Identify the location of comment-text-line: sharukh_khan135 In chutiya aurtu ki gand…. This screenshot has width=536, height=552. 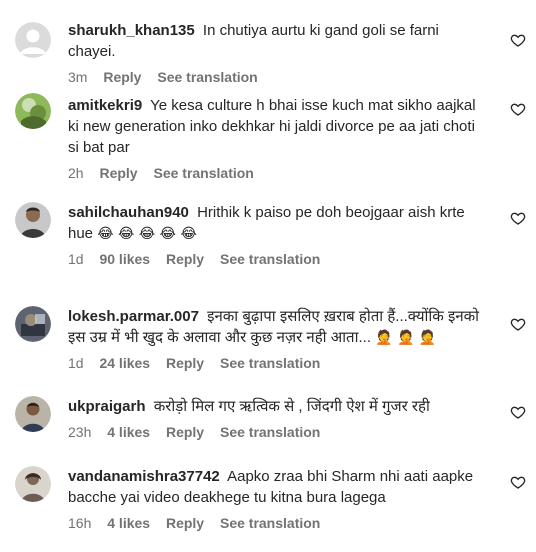
(278, 41).